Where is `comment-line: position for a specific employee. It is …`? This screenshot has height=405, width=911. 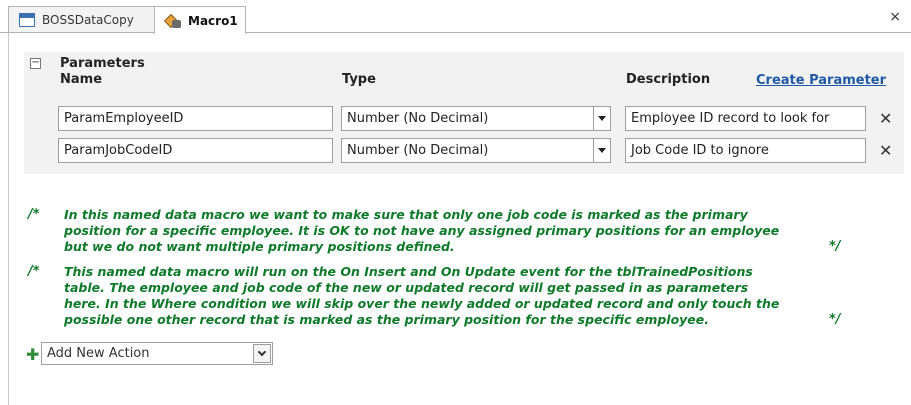 comment-line: position for a specific employee. It is … is located at coordinates (422, 230).